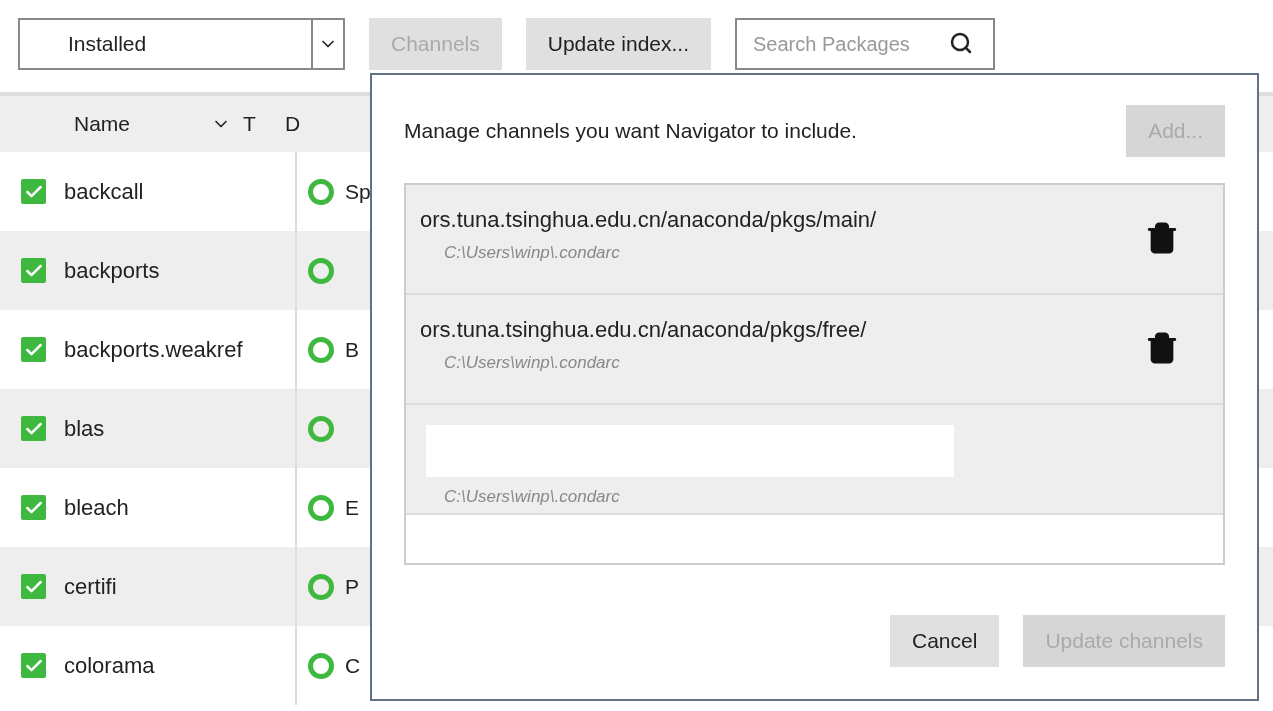  I want to click on package-name: backcall, so click(104, 191).